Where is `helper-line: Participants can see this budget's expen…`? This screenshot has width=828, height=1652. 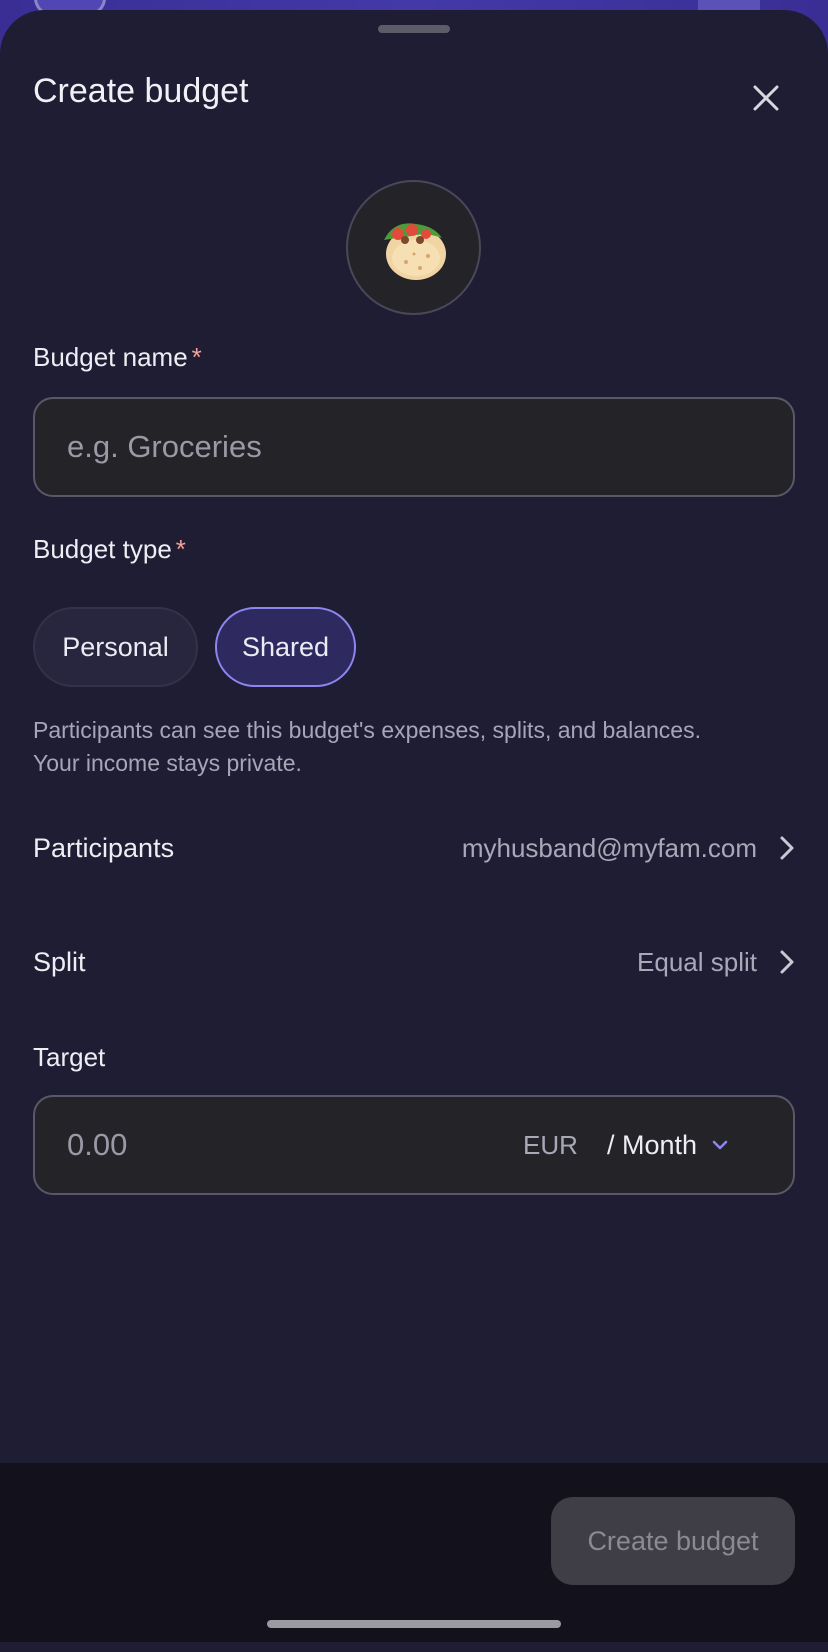 helper-line: Participants can see this budget's expen… is located at coordinates (367, 730).